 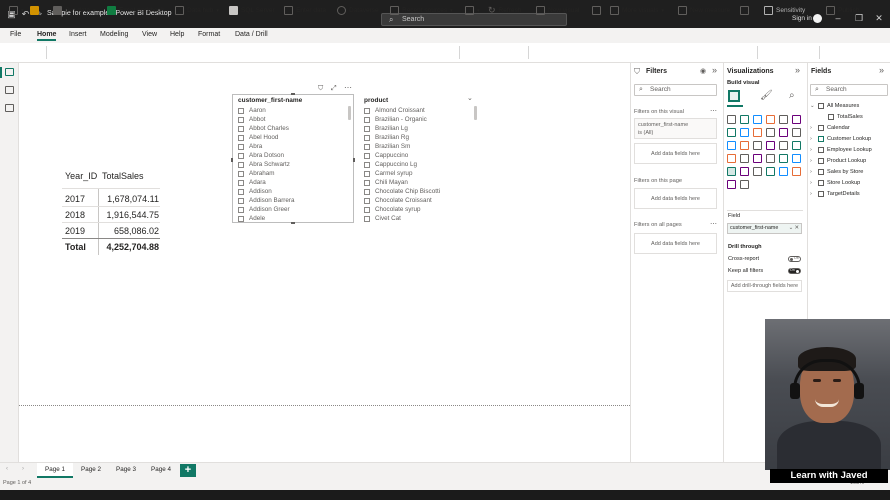 I want to click on format-visual-icon: 🖌, so click(x=766, y=95).